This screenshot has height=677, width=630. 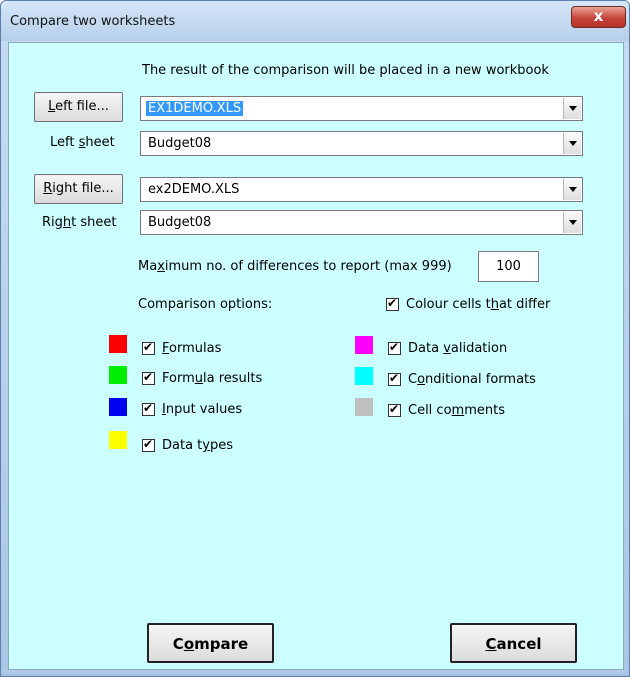 I want to click on cell-comments-color-swatch, so click(x=364, y=407).